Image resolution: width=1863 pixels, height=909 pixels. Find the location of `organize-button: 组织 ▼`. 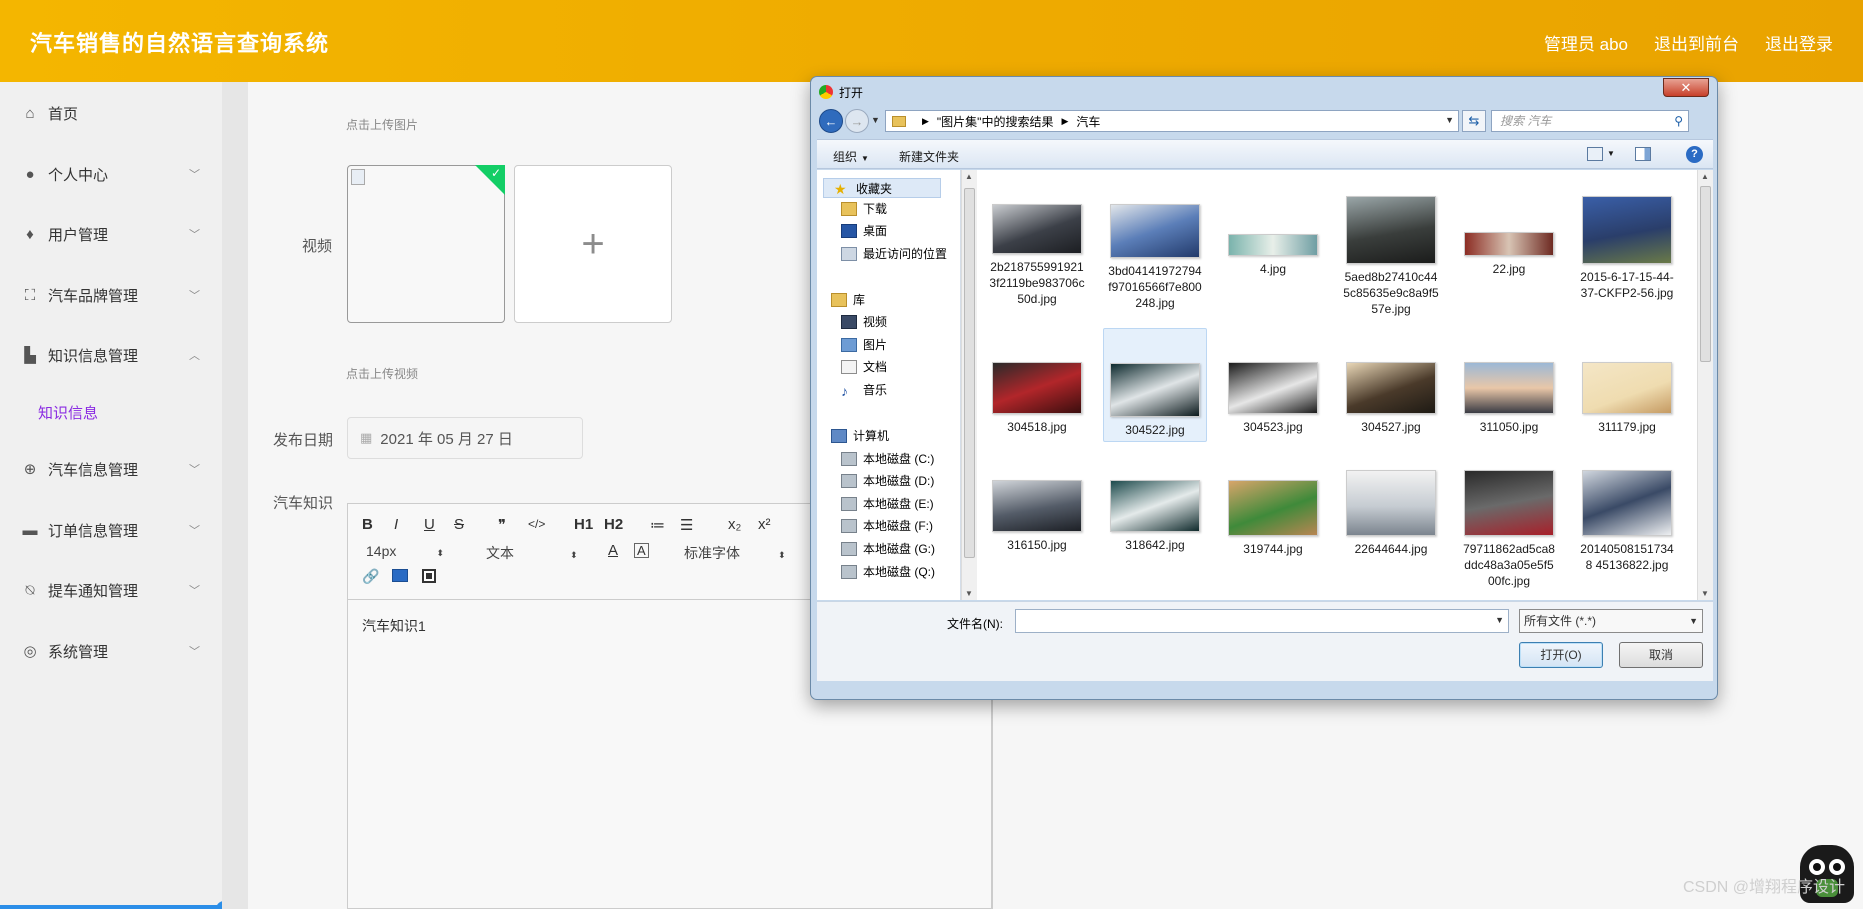

organize-button: 组织 ▼ is located at coordinates (851, 156).